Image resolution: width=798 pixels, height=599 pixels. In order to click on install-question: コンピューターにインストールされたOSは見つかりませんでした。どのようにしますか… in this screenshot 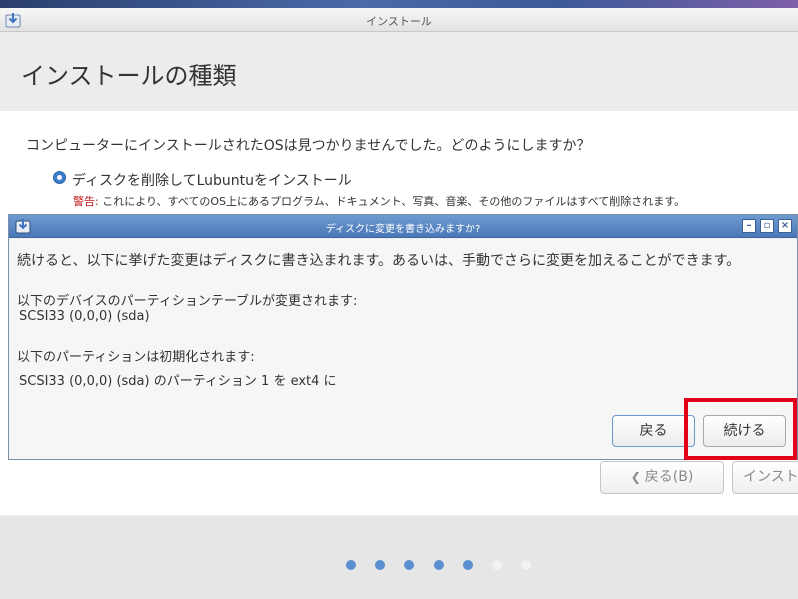, I will do `click(308, 146)`.